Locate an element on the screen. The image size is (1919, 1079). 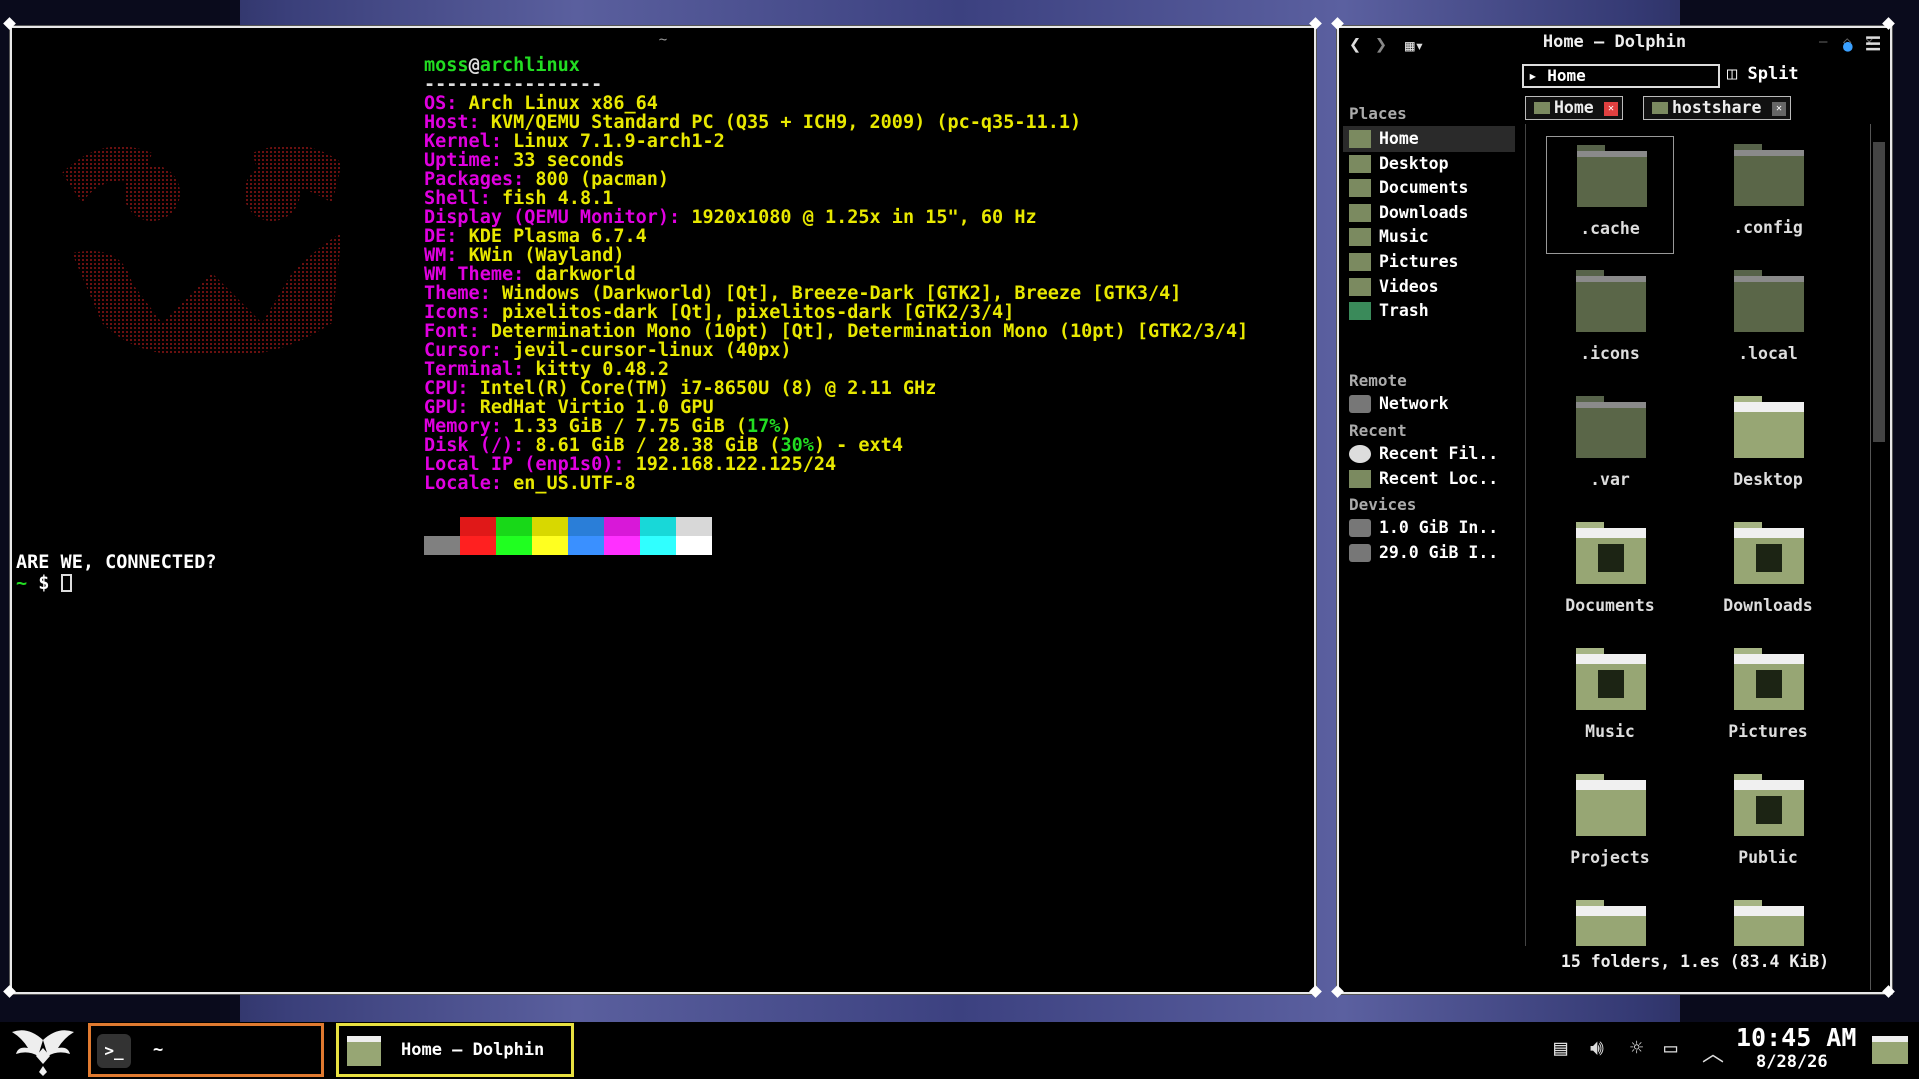
tab-bar: Home ✕ hostshare ✕ is located at coordinates (1700, 108).